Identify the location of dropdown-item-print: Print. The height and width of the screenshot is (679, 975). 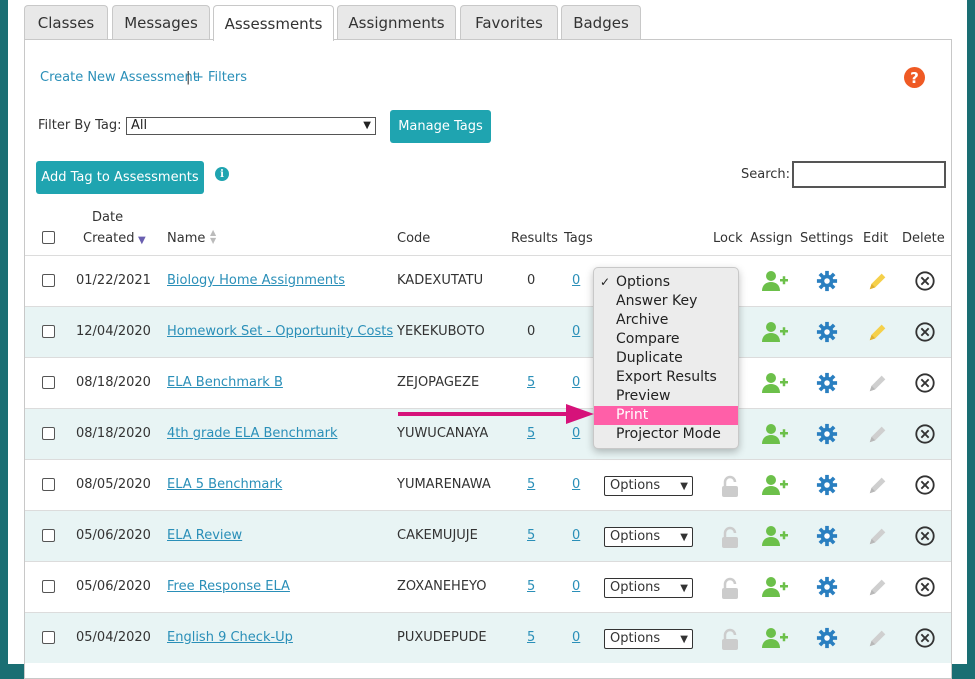
(666, 415).